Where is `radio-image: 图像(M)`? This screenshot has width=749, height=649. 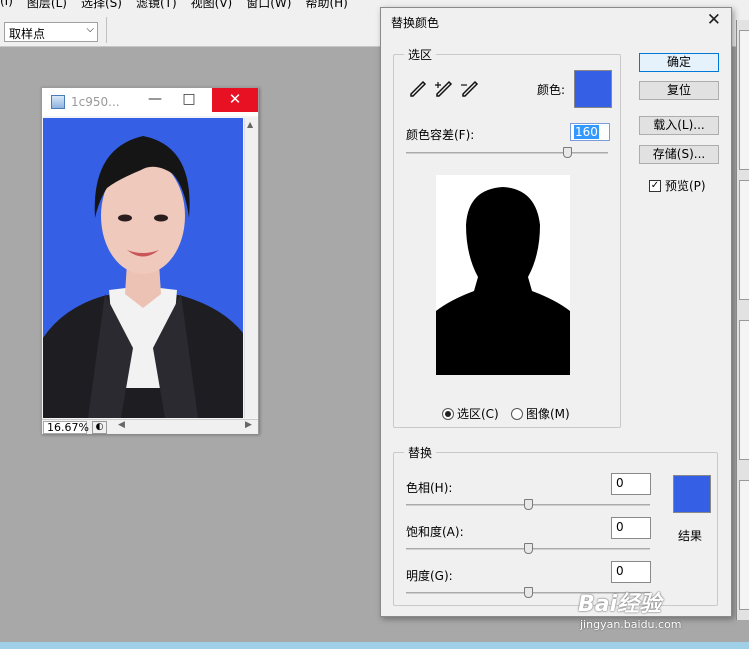 radio-image: 图像(M) is located at coordinates (540, 413).